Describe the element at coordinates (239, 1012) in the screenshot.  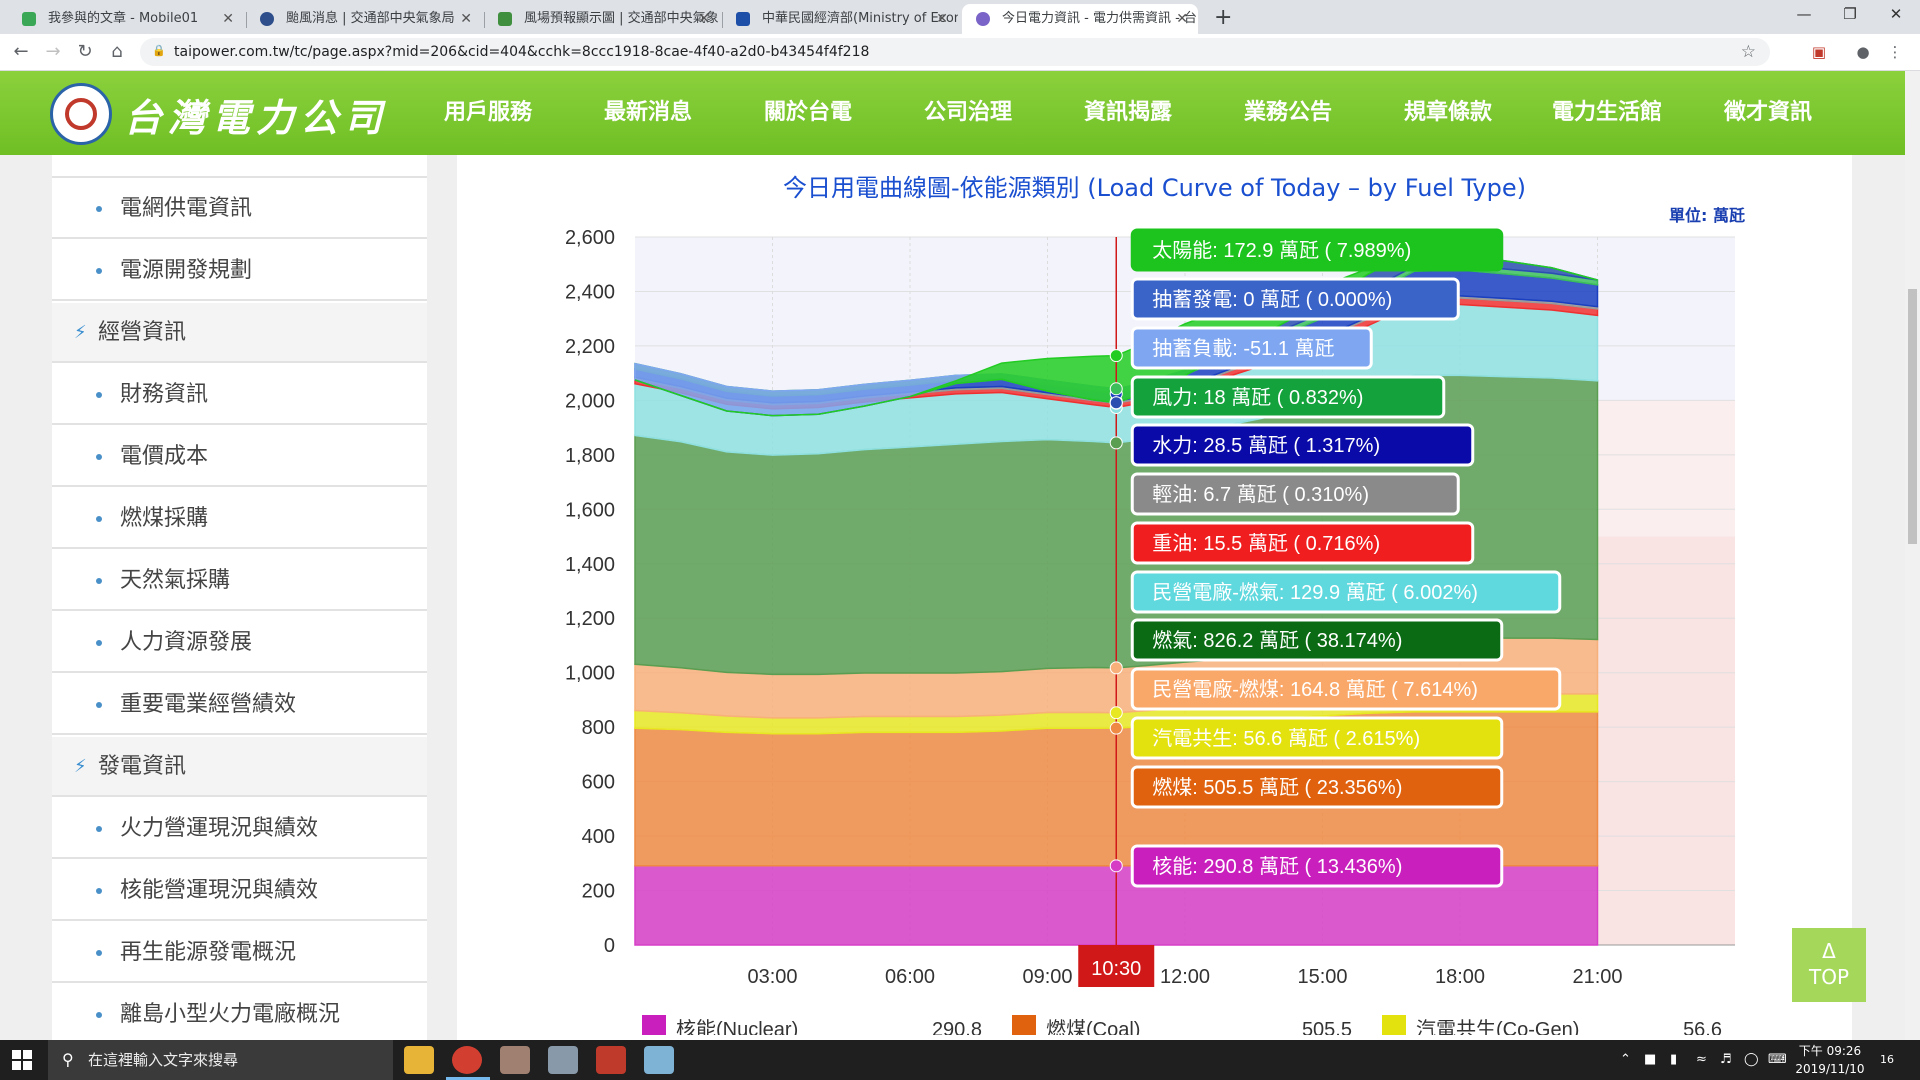
I see `sidebar-item: 離島小型火力電廠概況` at that location.